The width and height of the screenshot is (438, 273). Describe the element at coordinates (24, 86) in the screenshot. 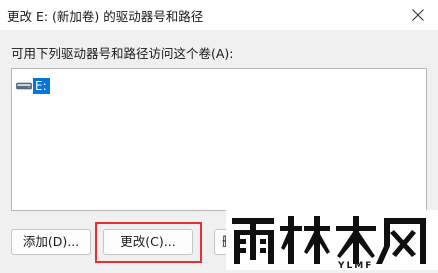

I see `drive-icon` at that location.